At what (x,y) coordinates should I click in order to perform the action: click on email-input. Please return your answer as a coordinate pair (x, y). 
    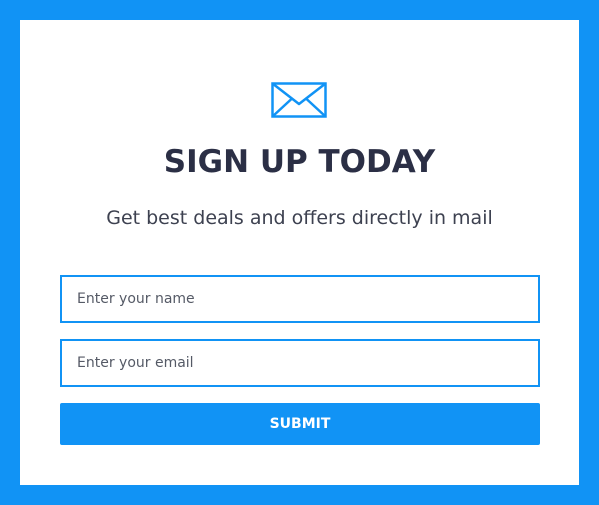
    Looking at the image, I should click on (300, 363).